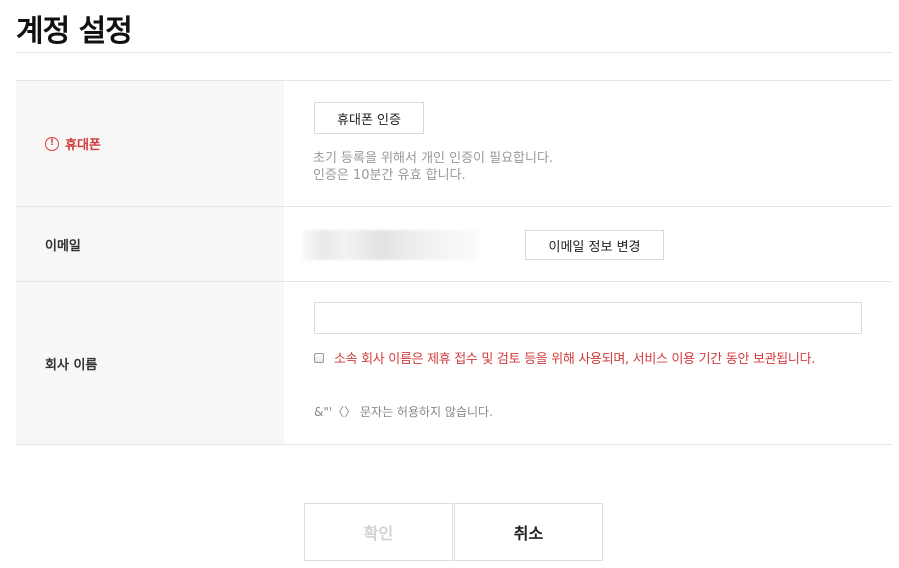 The image size is (899, 568). I want to click on company-label: 회사 이름, so click(71, 365).